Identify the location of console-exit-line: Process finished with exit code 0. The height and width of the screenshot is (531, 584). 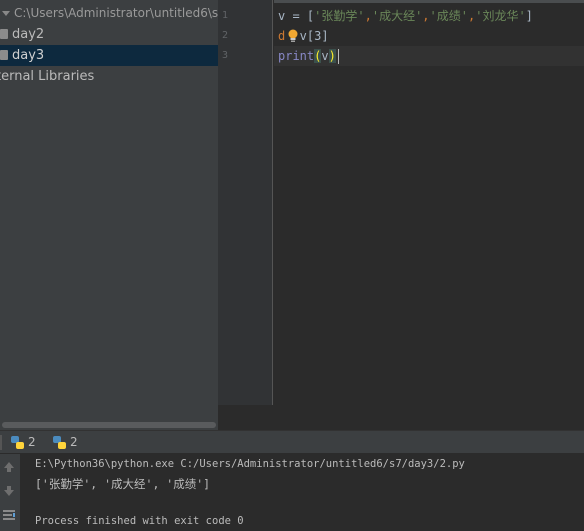
(139, 521).